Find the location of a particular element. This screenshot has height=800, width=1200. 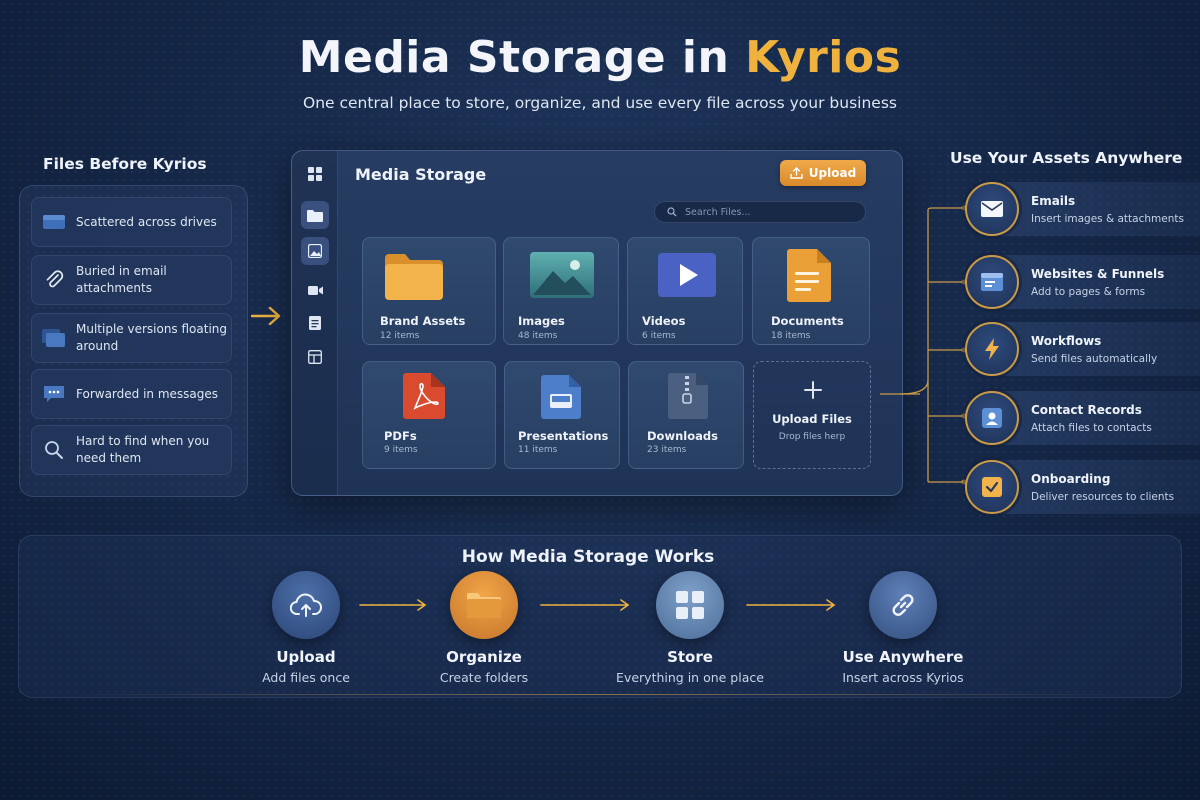

connector-lines is located at coordinates (923, 345).